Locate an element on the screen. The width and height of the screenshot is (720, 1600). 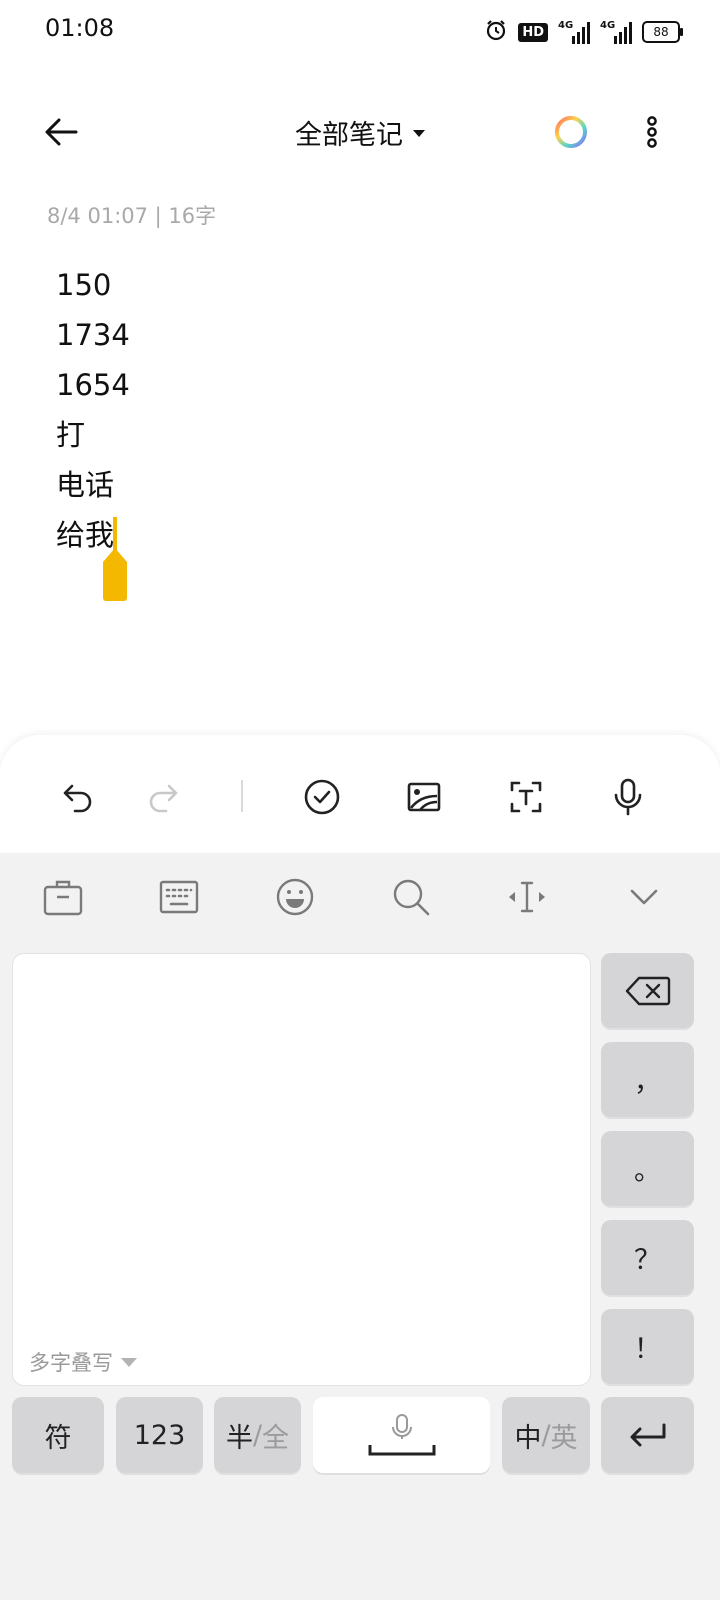
notes-folder-selector: 全部笔记 is located at coordinates (360, 132).